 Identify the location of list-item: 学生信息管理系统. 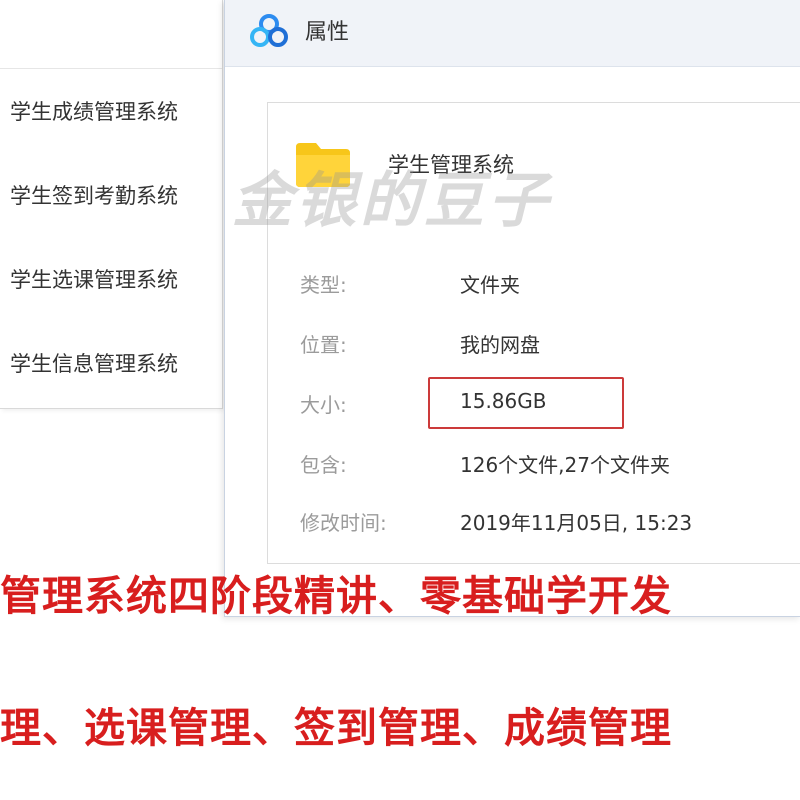
(94, 363).